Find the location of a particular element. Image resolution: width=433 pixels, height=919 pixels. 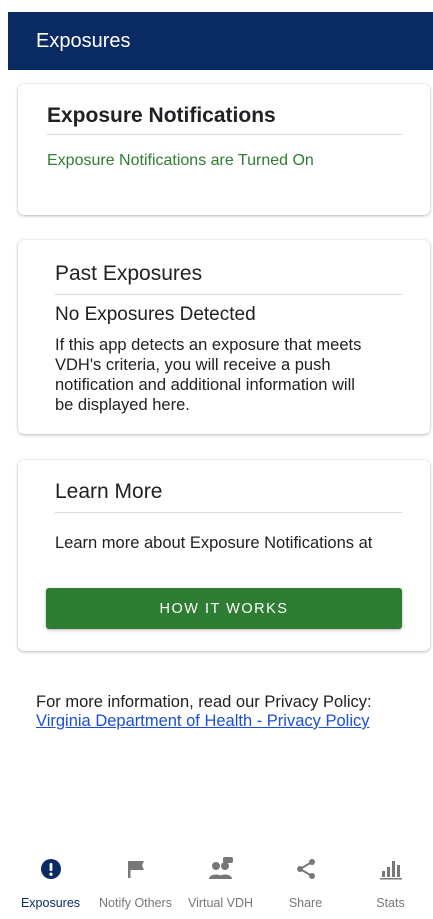

nav-item-notify-others: Notify Others is located at coordinates (135, 882).